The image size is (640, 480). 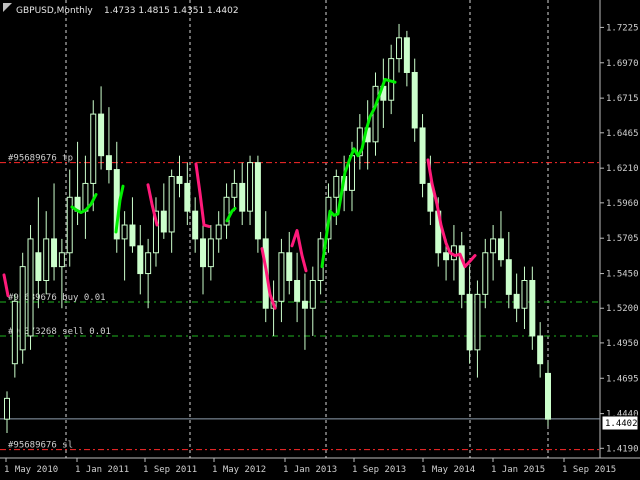 I want to click on price-tick-label: 1.4950, so click(x=622, y=344).